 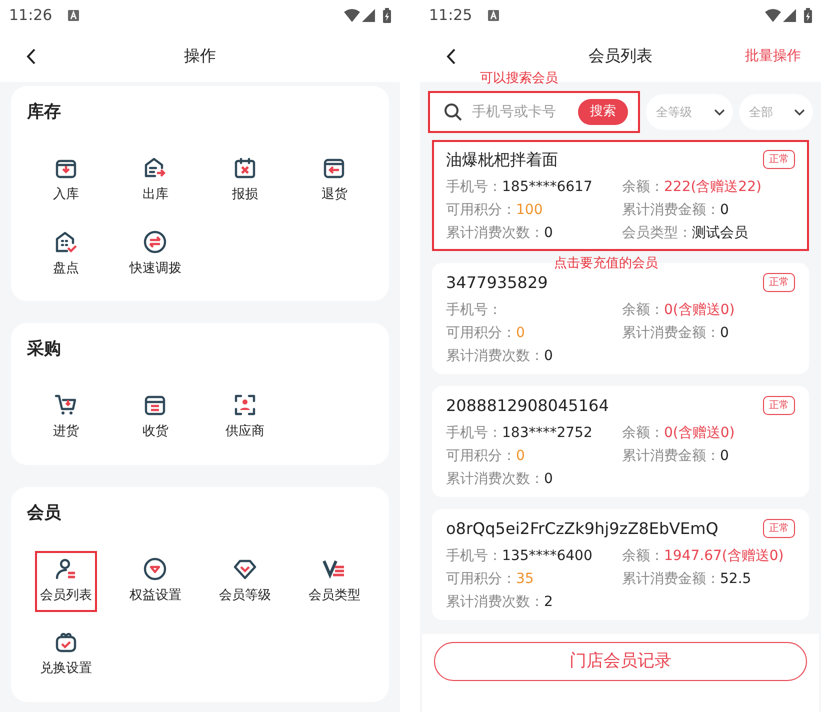 What do you see at coordinates (245, 417) in the screenshot?
I see `menu-item: 供应商` at bounding box center [245, 417].